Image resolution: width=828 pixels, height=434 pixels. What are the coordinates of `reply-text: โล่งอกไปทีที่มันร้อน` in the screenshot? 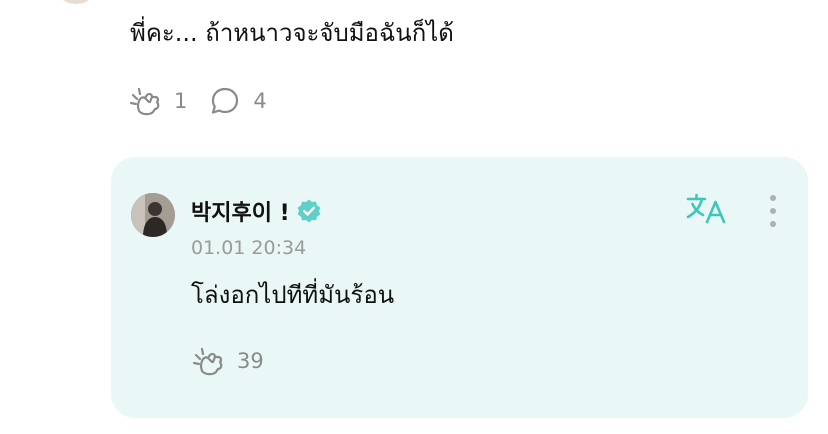 It's located at (293, 295).